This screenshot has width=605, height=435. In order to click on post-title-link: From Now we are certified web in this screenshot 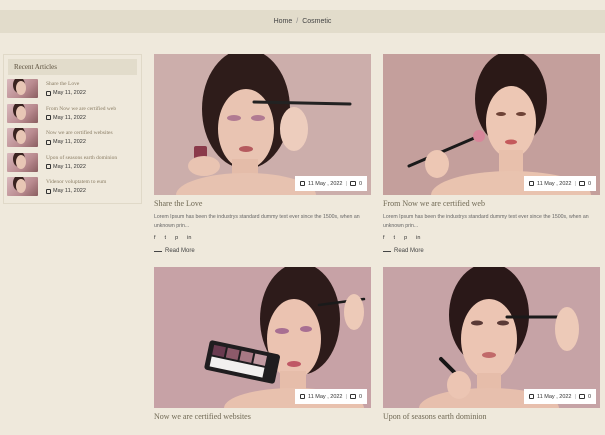, I will do `click(491, 203)`.